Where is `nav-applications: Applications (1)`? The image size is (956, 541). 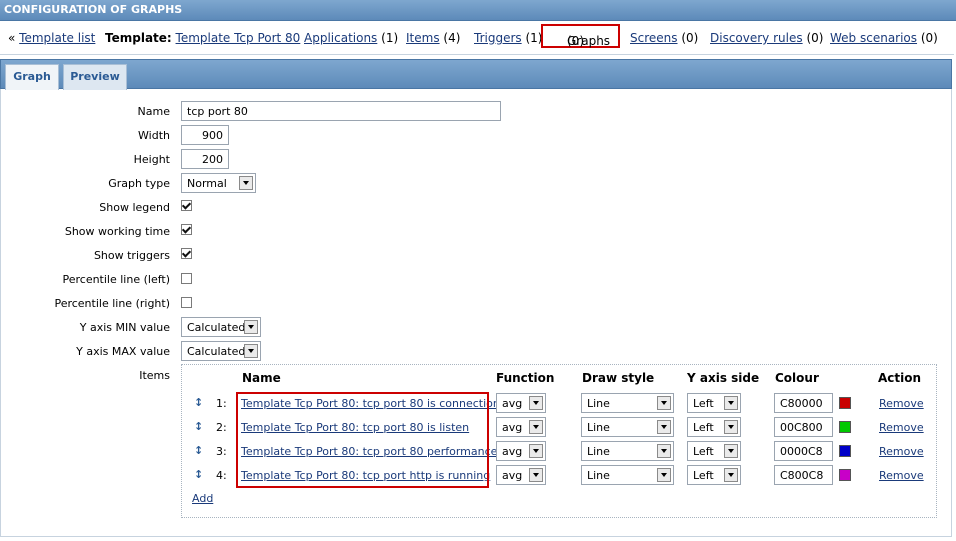 nav-applications: Applications (1) is located at coordinates (351, 38).